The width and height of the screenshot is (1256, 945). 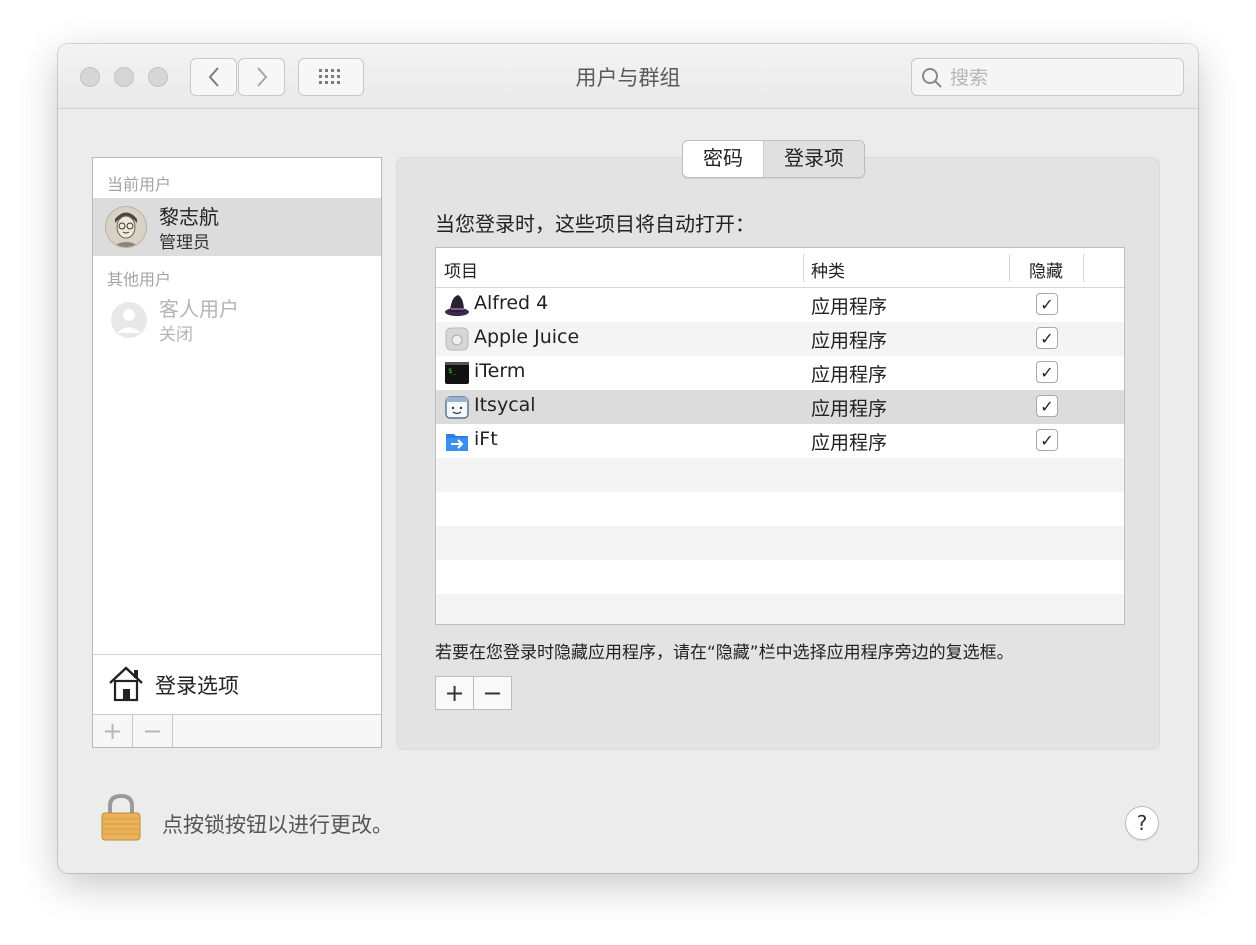 I want to click on guest-status: 关闭, so click(x=176, y=335).